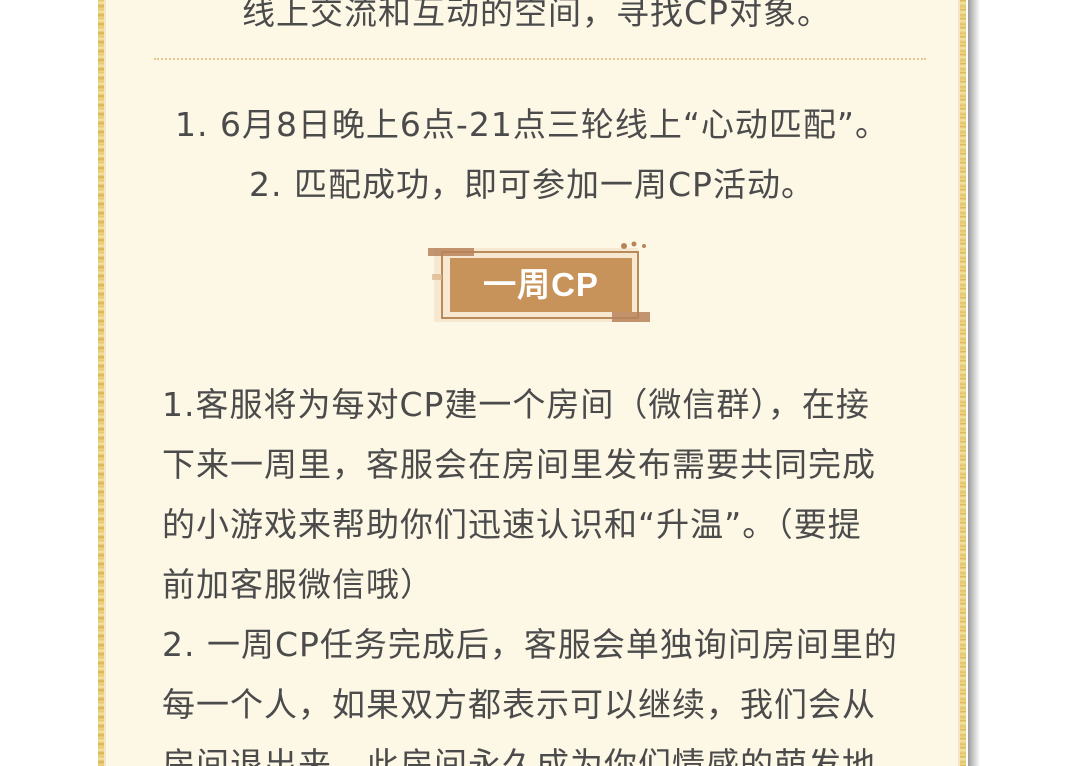 The height and width of the screenshot is (766, 1080). Describe the element at coordinates (530, 644) in the screenshot. I see `detail-line: 2. 一周CP任务完成后，客服会单独询问房间里的` at that location.